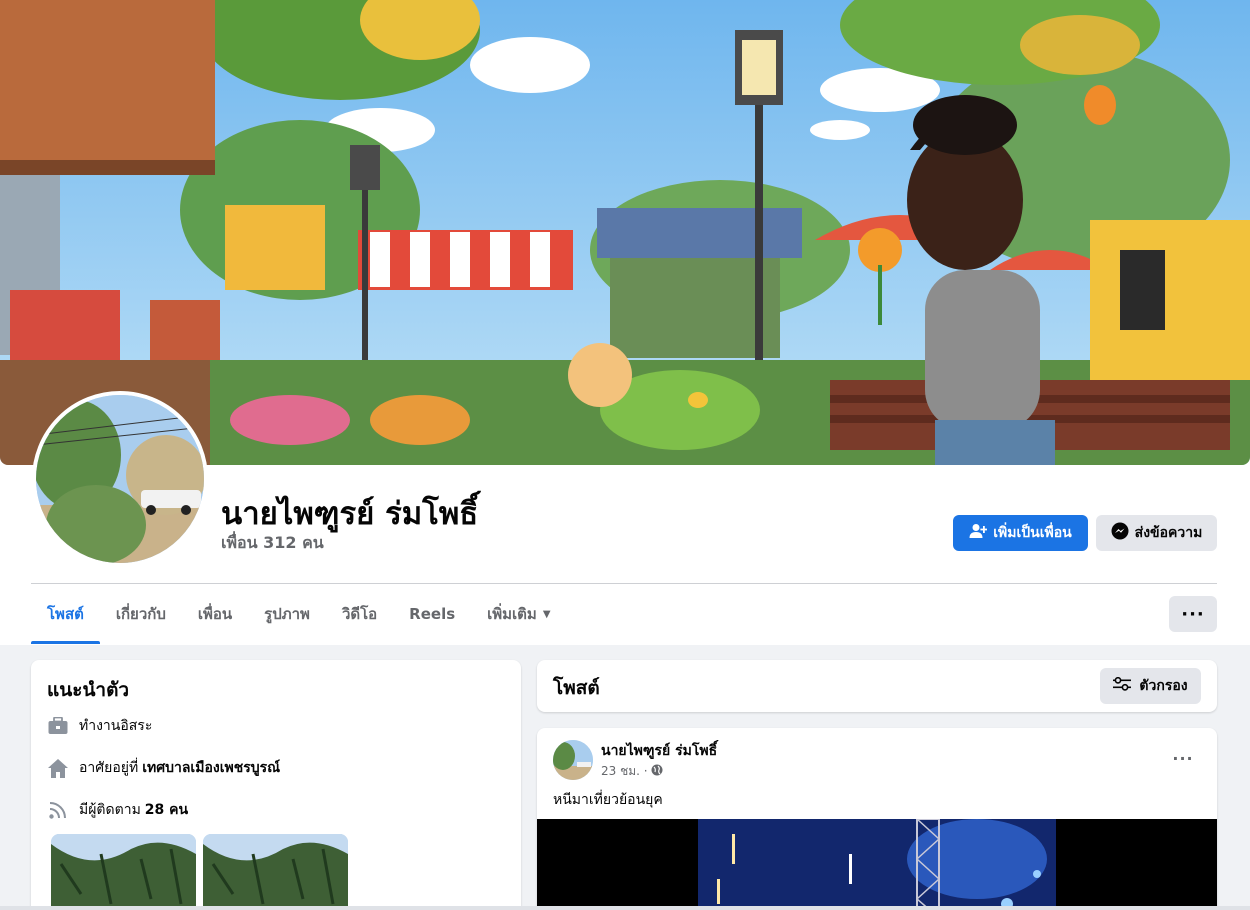 The height and width of the screenshot is (910, 1250). I want to click on tab-reels: Reels, so click(432, 614).